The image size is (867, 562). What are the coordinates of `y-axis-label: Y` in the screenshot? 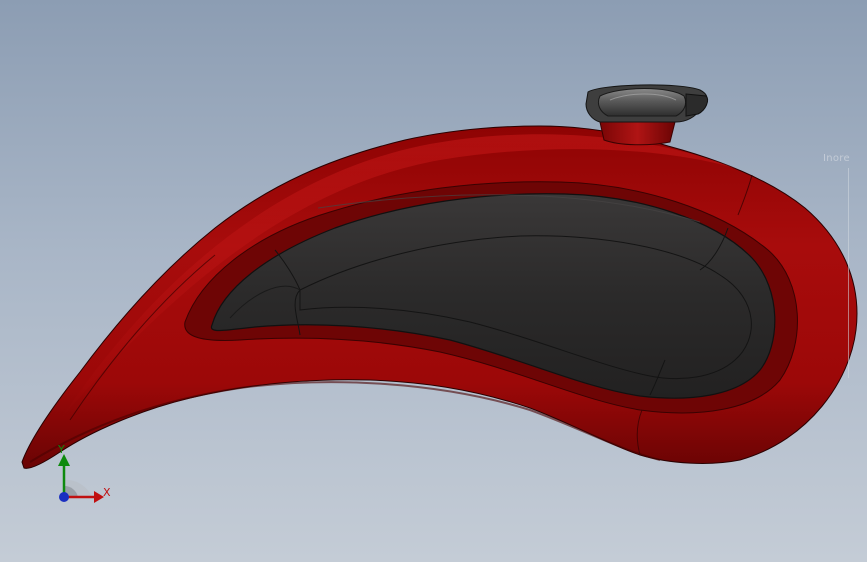 It's located at (61, 449).